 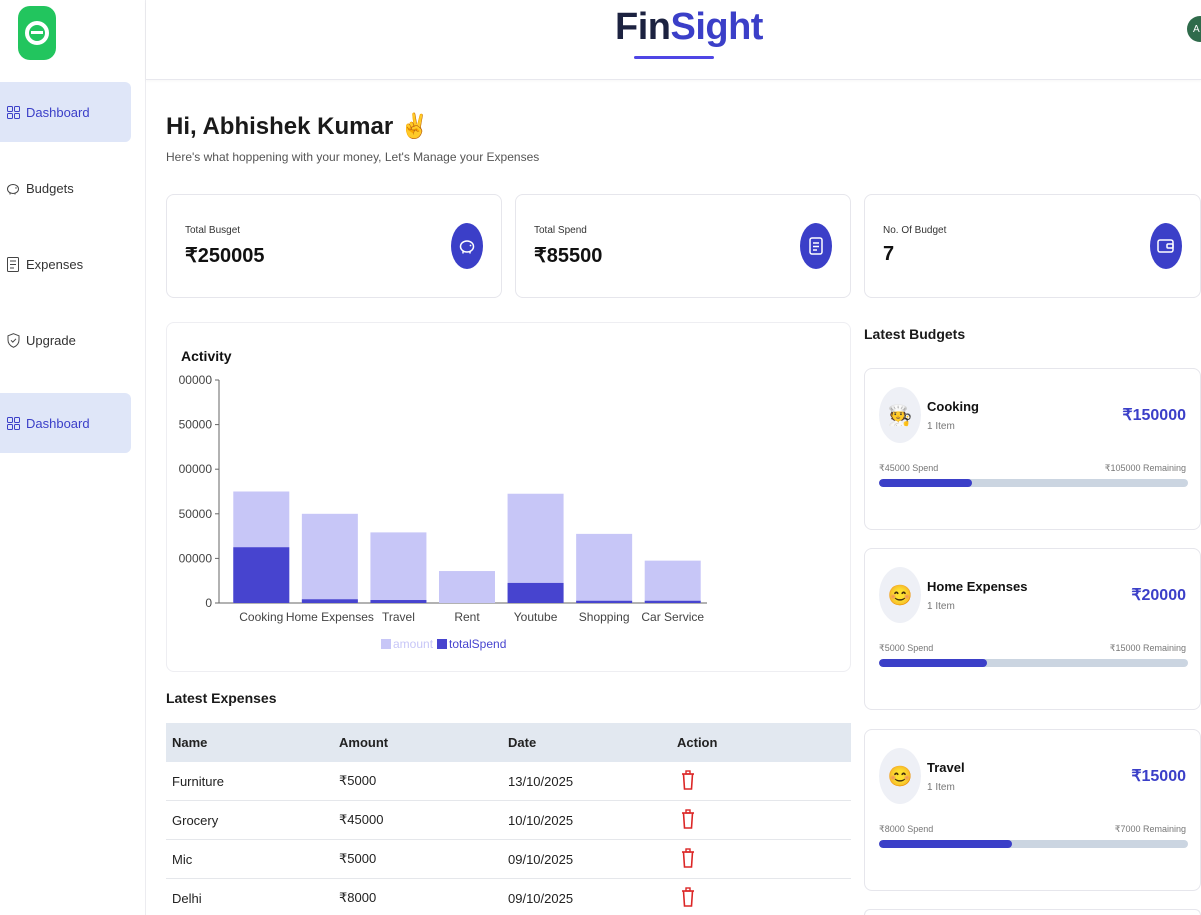 I want to click on app-logo, so click(x=37, y=33).